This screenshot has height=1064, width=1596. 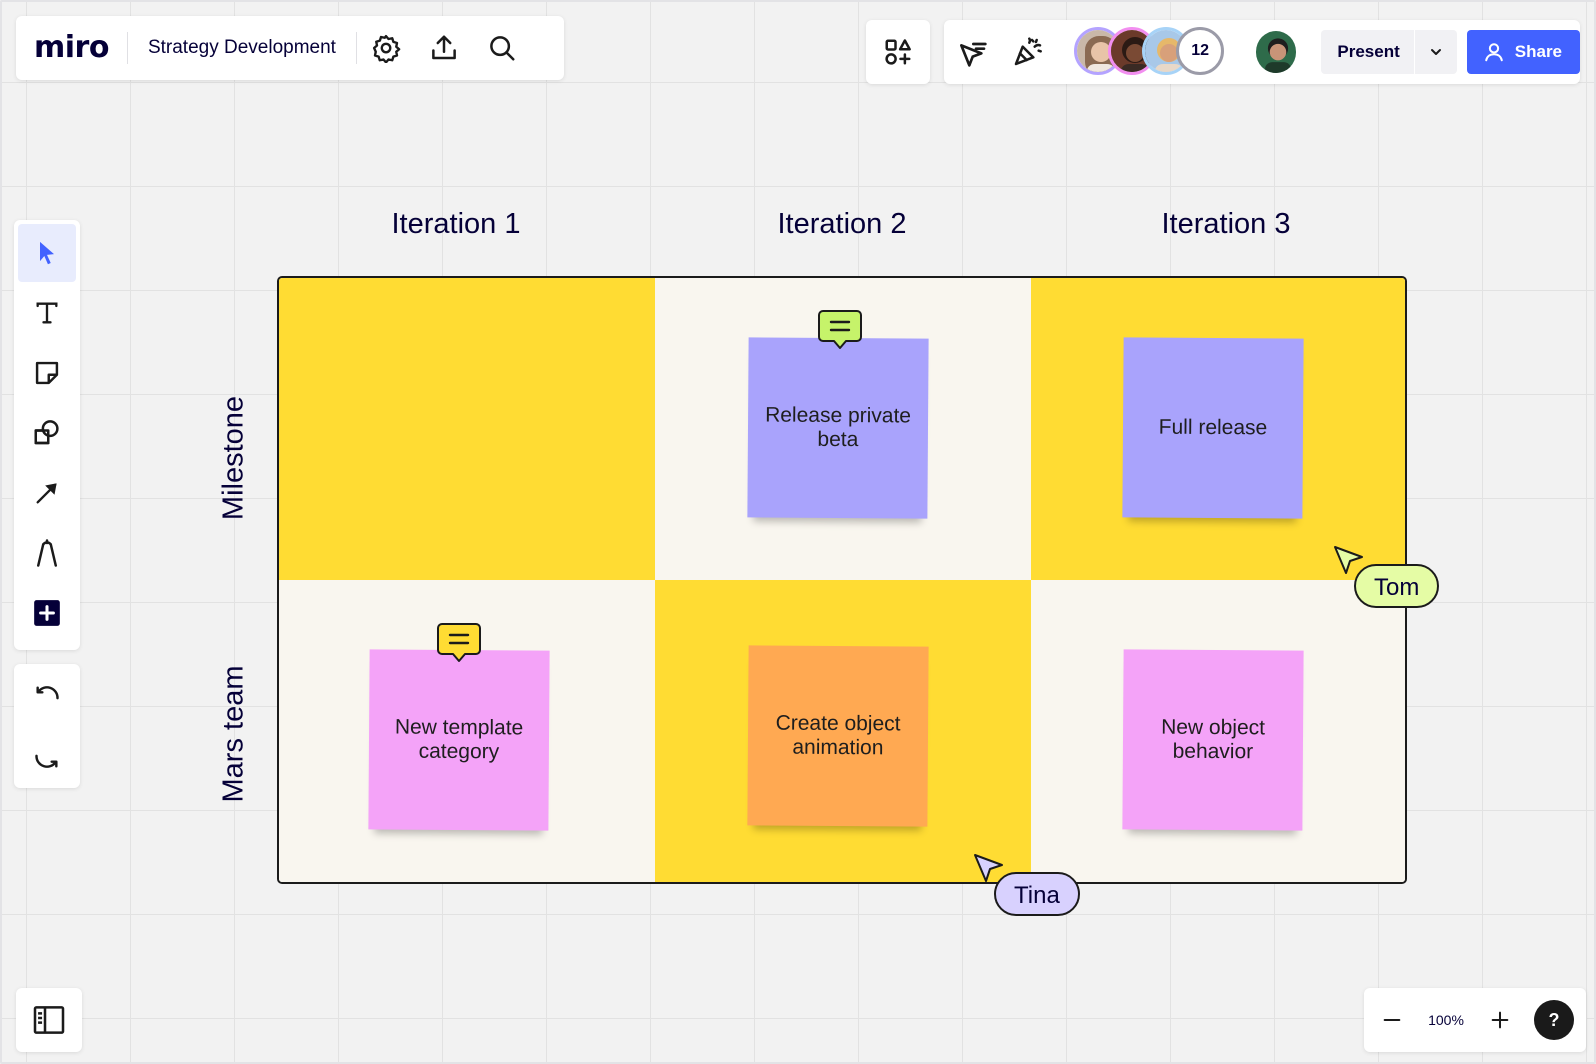 What do you see at coordinates (1037, 894) in the screenshot?
I see `cursor-label-tina: Tina` at bounding box center [1037, 894].